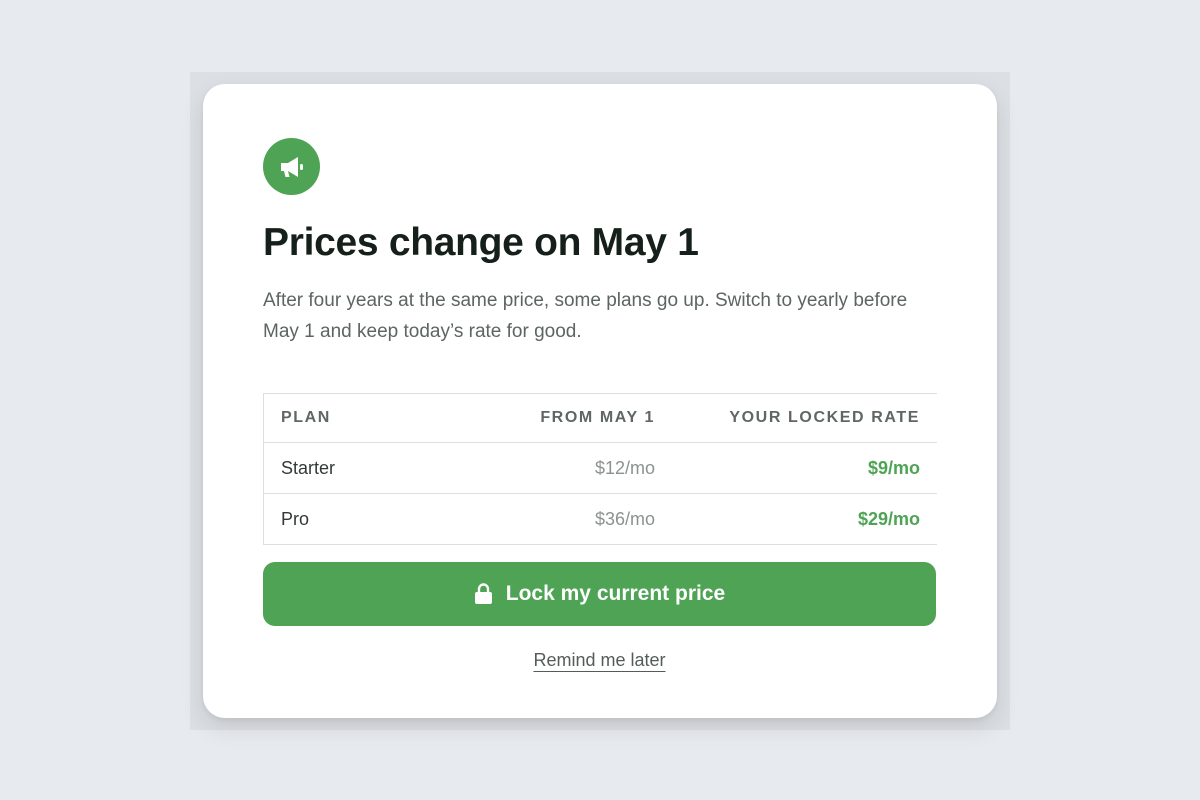  What do you see at coordinates (888, 518) in the screenshot?
I see `locked-rate: $29/mo` at bounding box center [888, 518].